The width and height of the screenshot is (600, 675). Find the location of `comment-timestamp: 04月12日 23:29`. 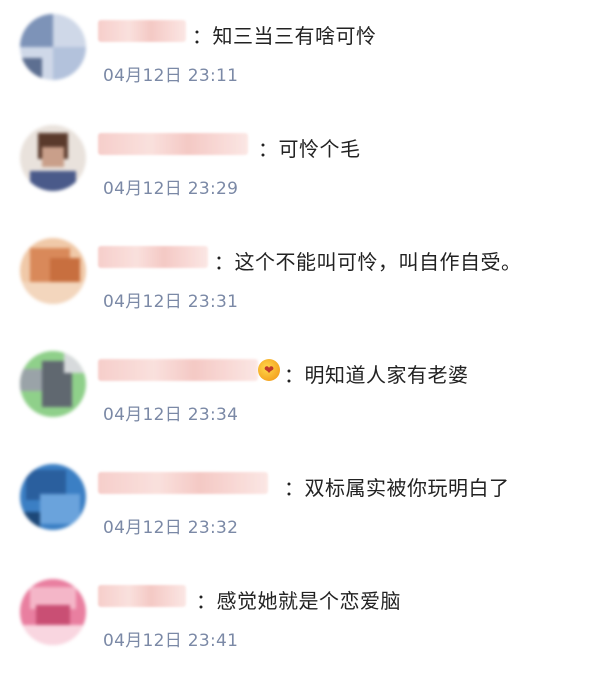

comment-timestamp: 04月12日 23:29 is located at coordinates (171, 189).